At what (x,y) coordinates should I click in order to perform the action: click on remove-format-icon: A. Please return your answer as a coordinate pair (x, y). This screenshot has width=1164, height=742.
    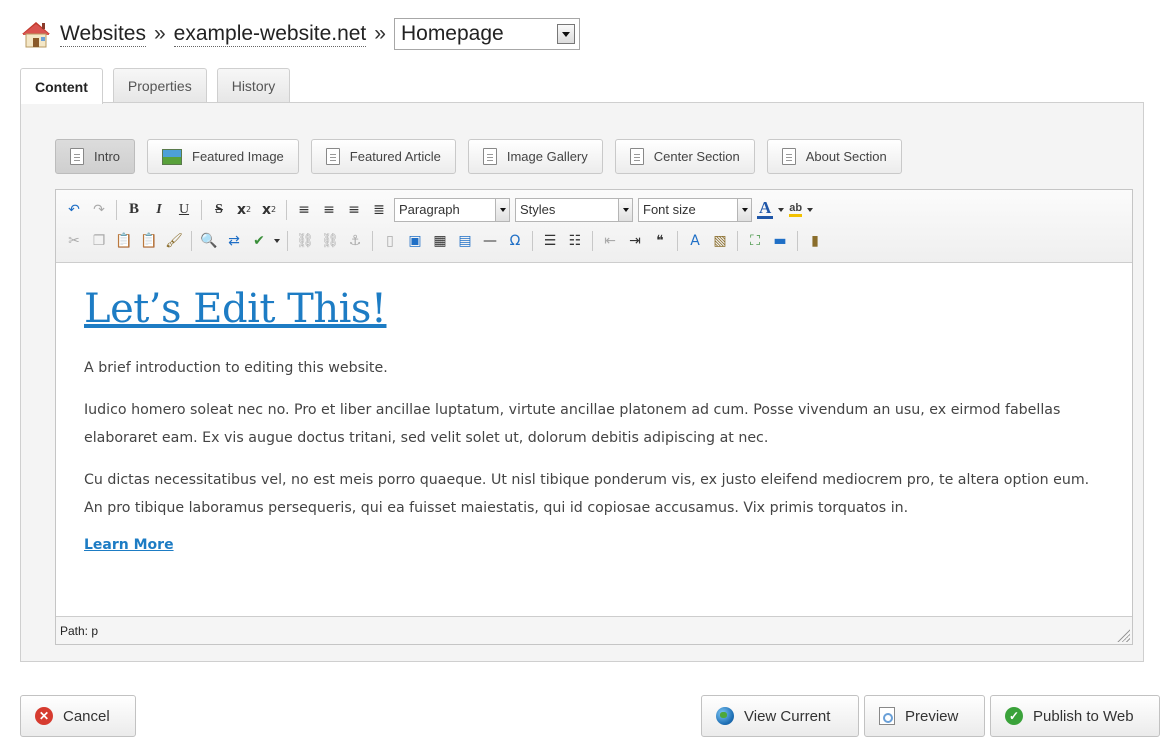
    Looking at the image, I should click on (695, 241).